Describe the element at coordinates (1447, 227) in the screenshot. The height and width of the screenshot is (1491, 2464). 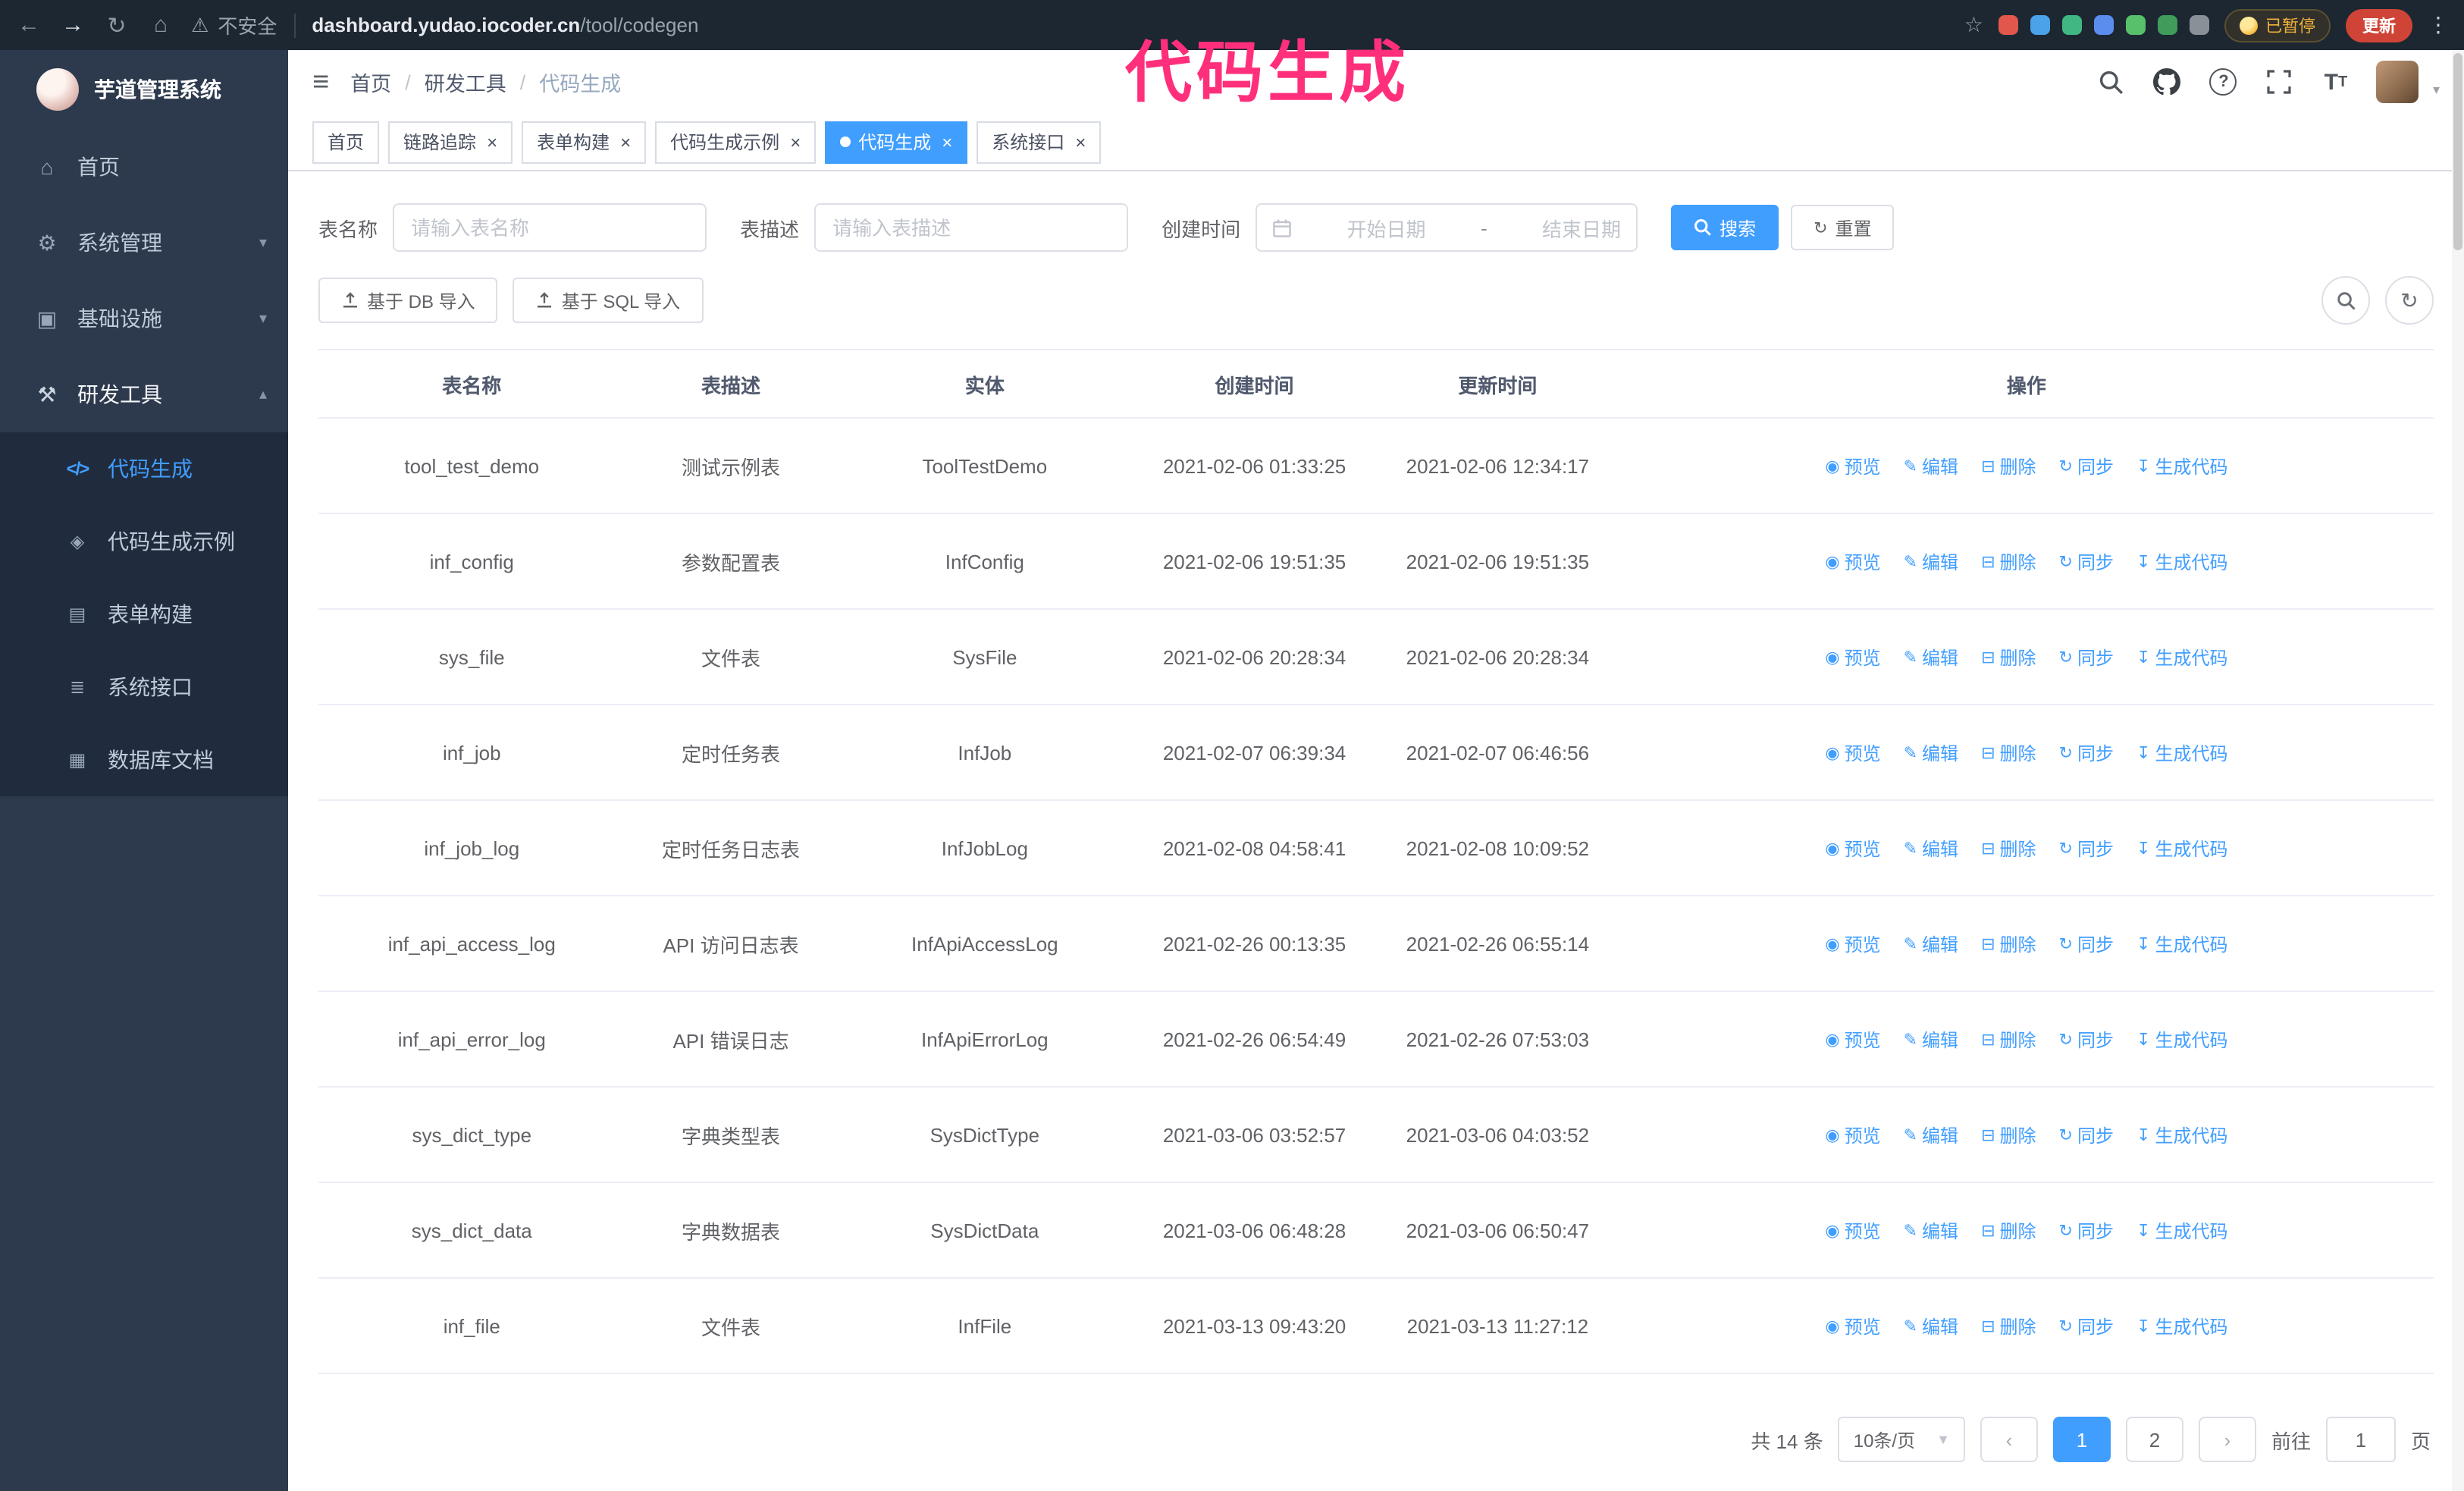
I see `date-range-picker: 开始日期 - 结束日期` at that location.